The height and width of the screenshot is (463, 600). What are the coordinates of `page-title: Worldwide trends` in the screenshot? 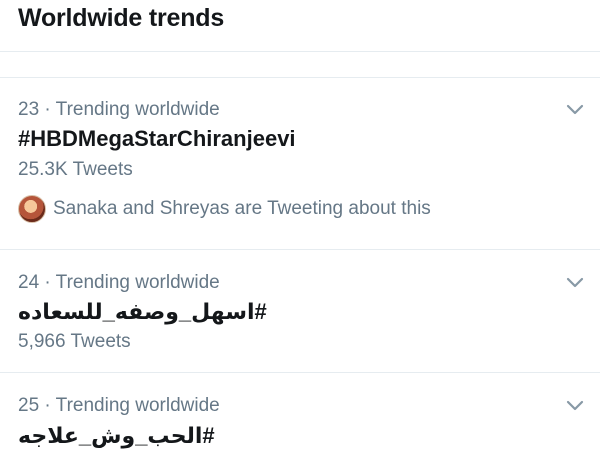 It's located at (121, 18).